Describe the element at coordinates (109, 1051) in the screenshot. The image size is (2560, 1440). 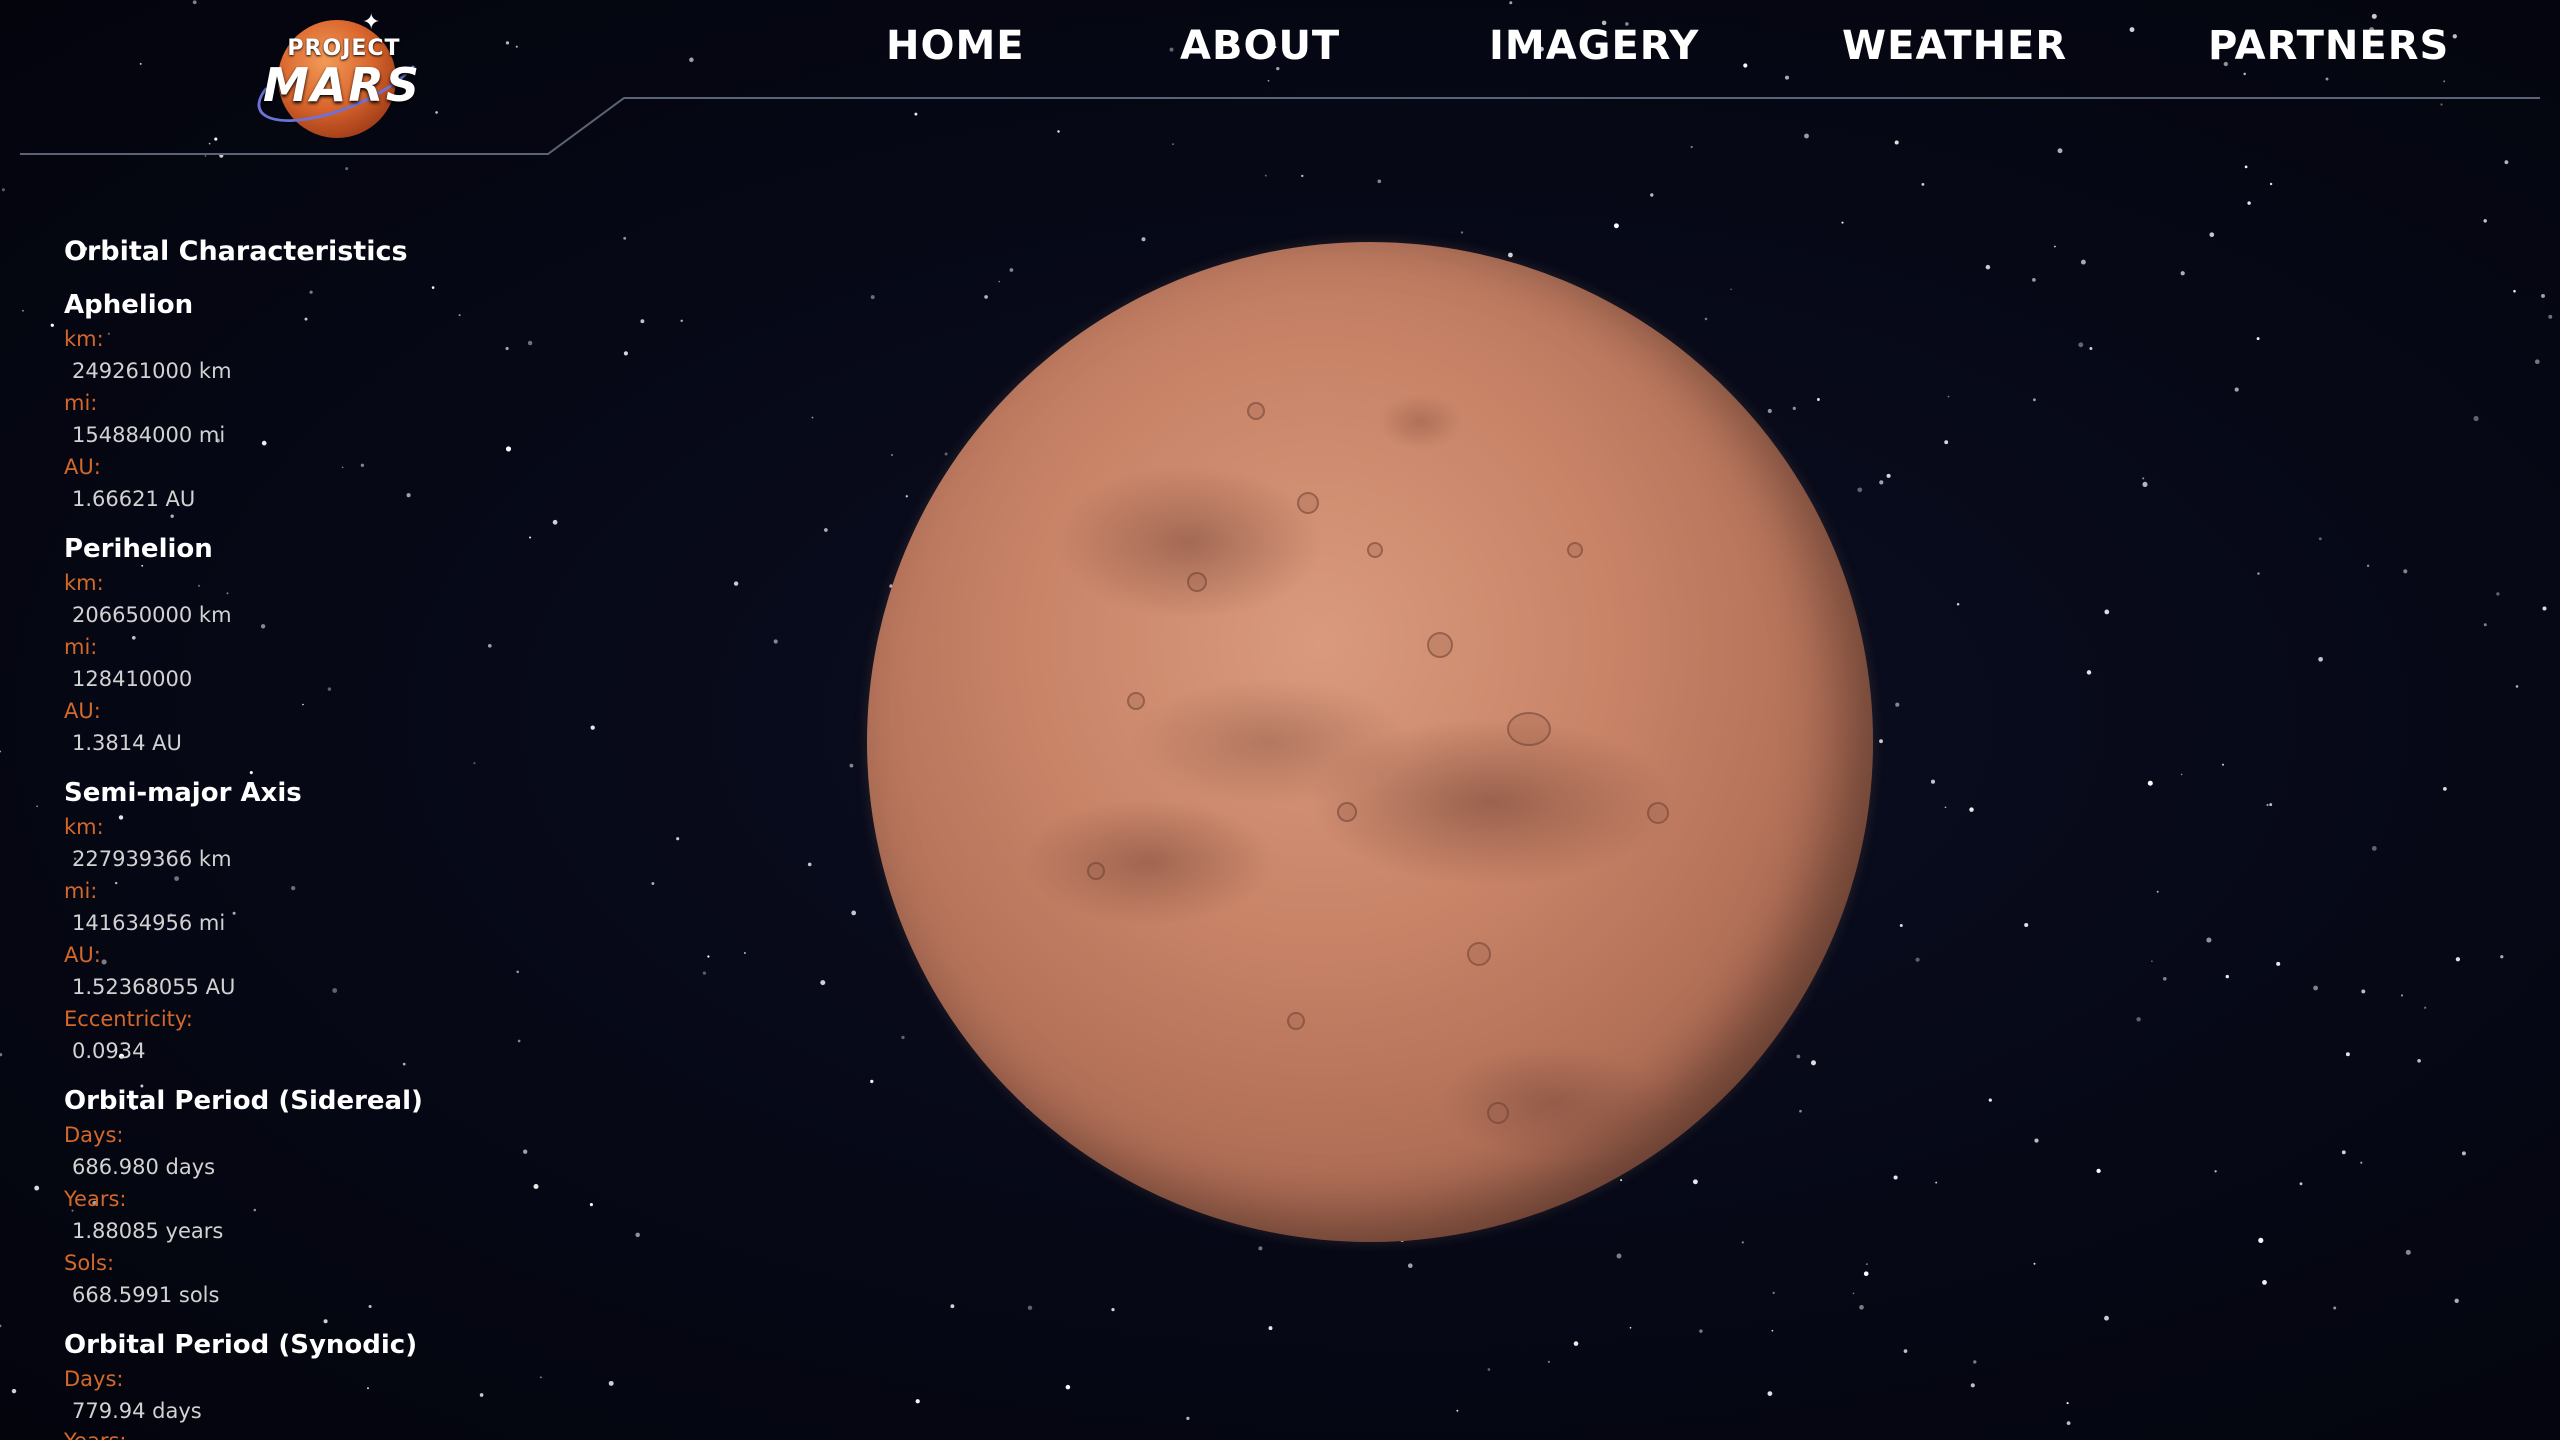
I see `eccentricity-value: 0.0934` at that location.